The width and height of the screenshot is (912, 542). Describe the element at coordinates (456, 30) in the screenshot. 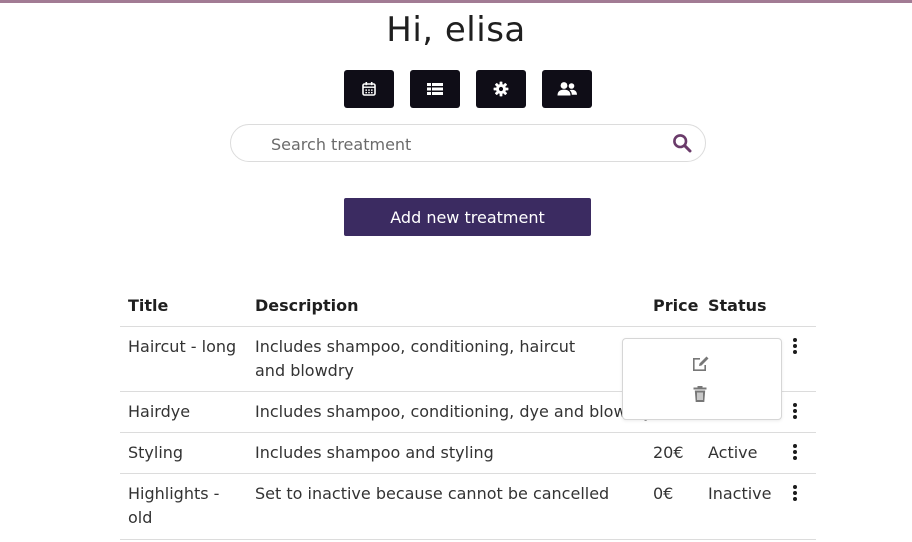

I see `page-title: Hi, elisa` at that location.